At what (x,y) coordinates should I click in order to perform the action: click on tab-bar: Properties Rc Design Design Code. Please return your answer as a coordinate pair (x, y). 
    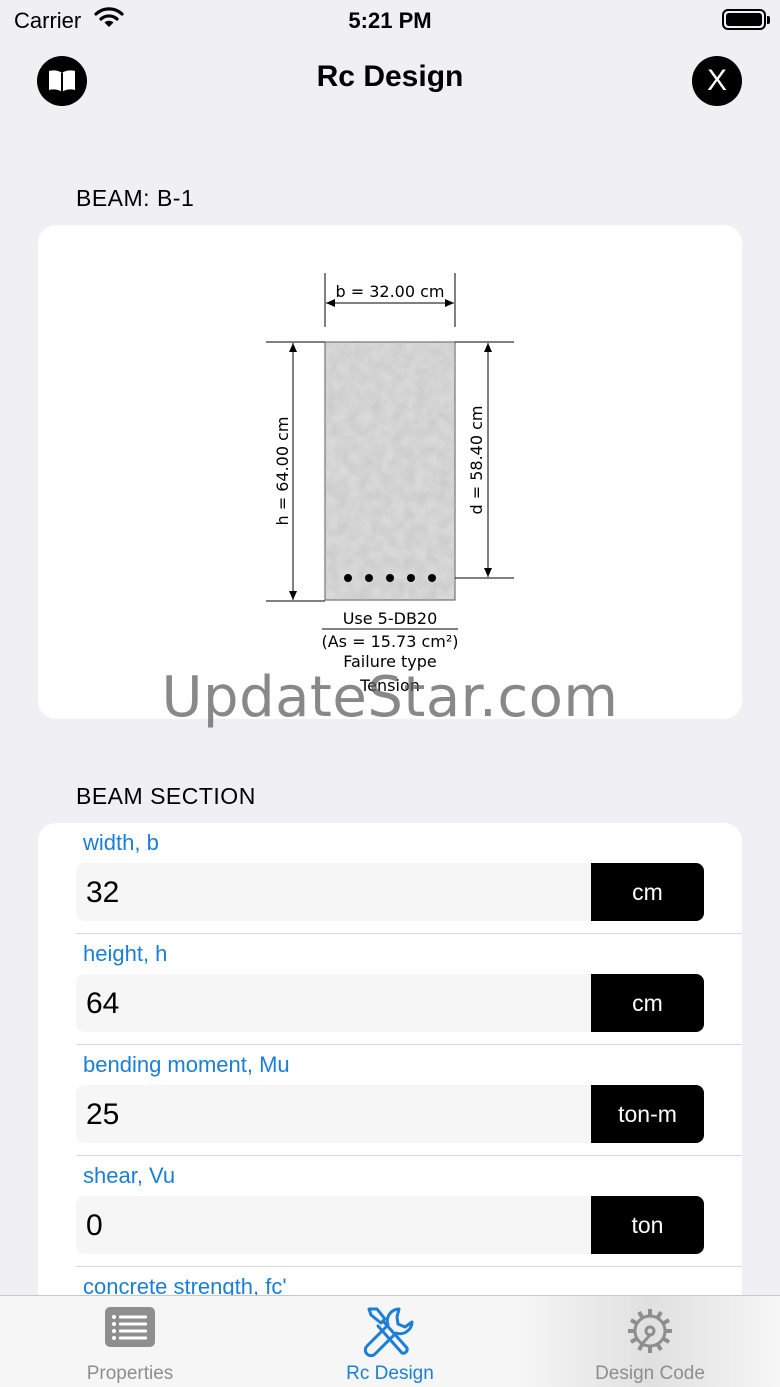
    Looking at the image, I should click on (390, 1341).